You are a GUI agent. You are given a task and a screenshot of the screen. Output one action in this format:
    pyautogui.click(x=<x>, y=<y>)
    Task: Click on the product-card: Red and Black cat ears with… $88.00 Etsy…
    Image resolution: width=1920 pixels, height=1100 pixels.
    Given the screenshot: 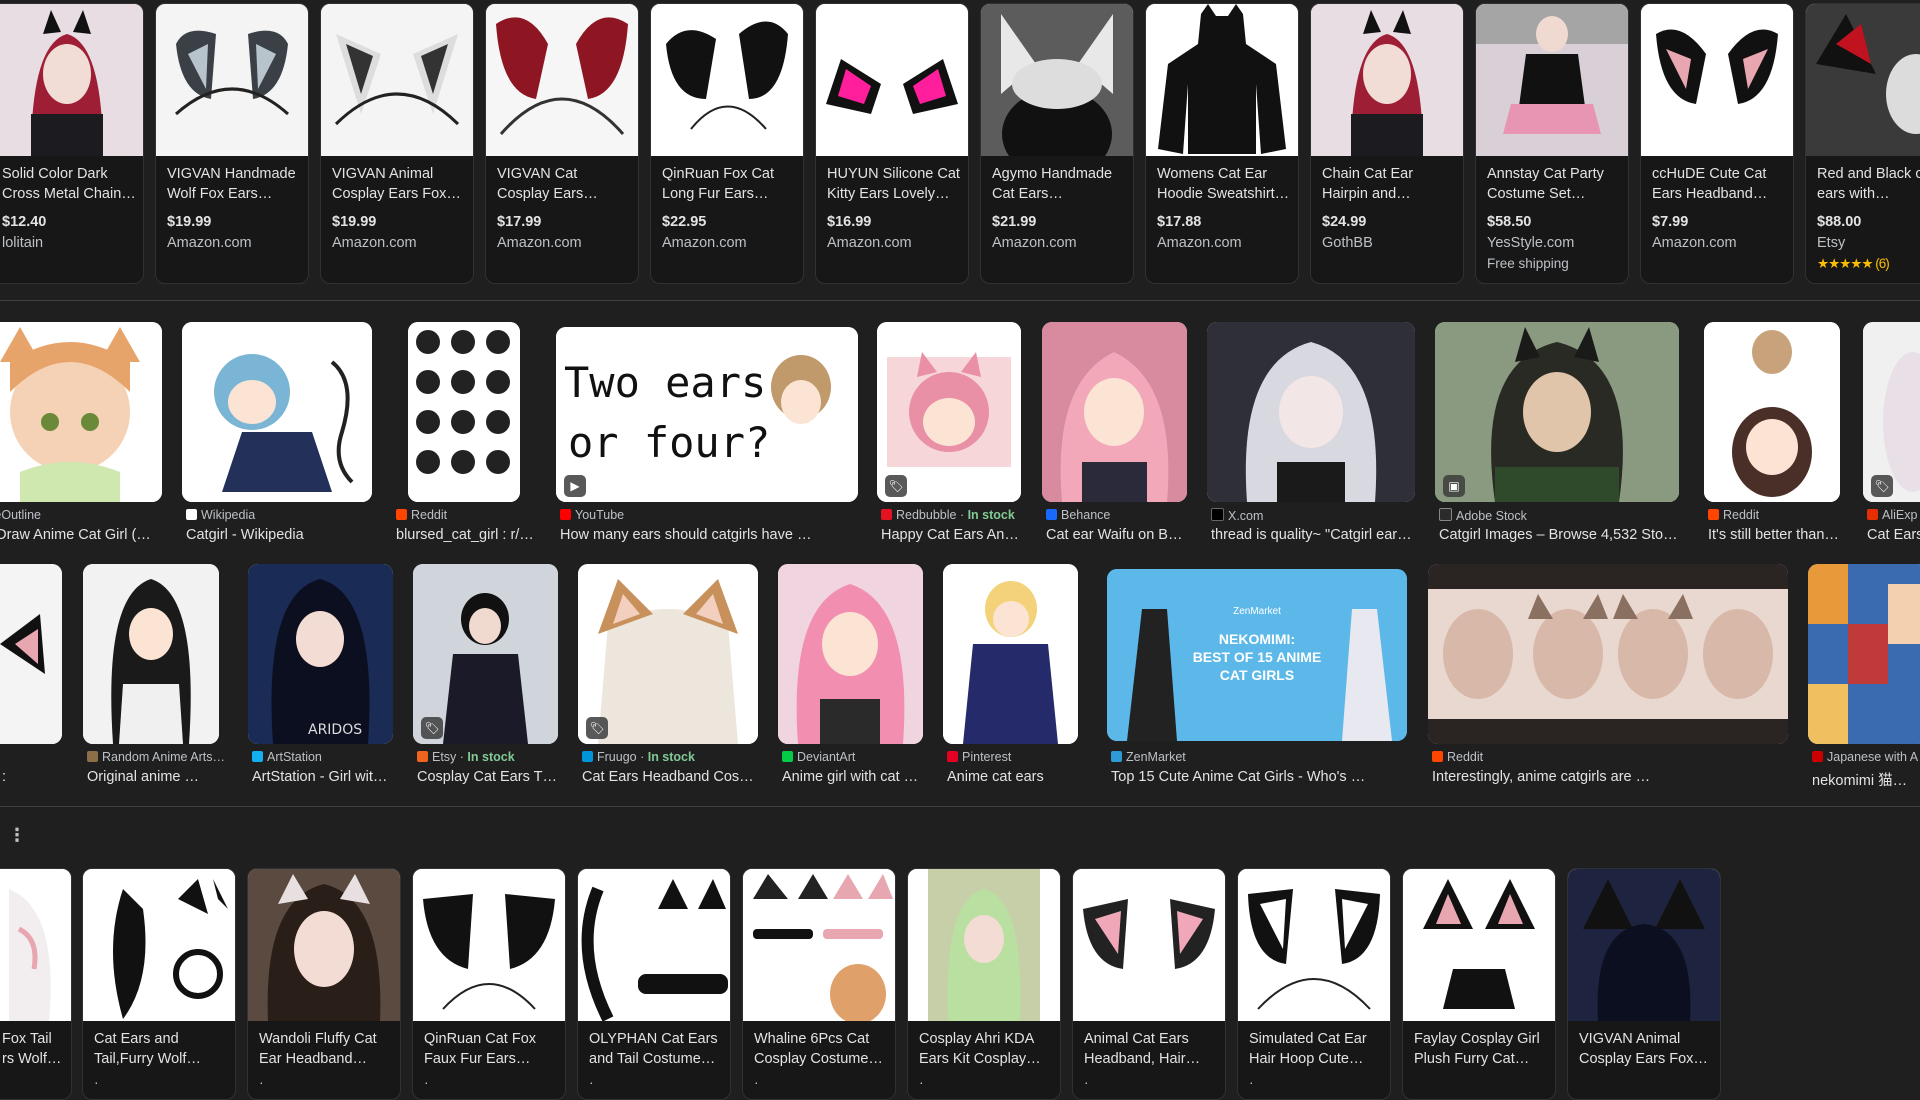 What is the action you would take?
    pyautogui.click(x=1862, y=143)
    